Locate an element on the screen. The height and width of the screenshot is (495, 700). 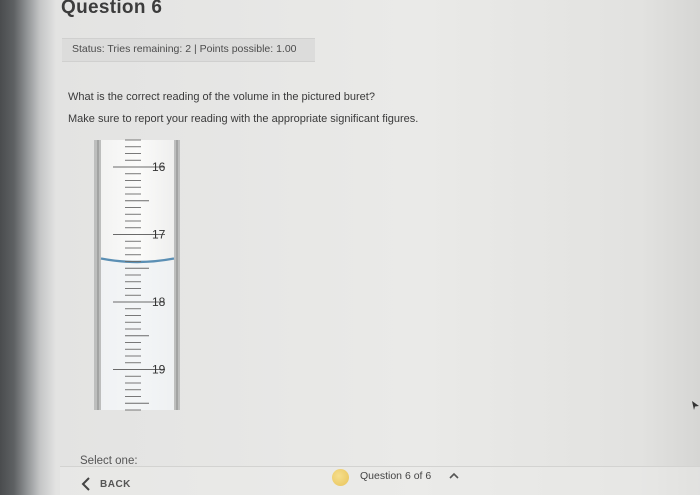
chevron-up-icon is located at coordinates (454, 476).